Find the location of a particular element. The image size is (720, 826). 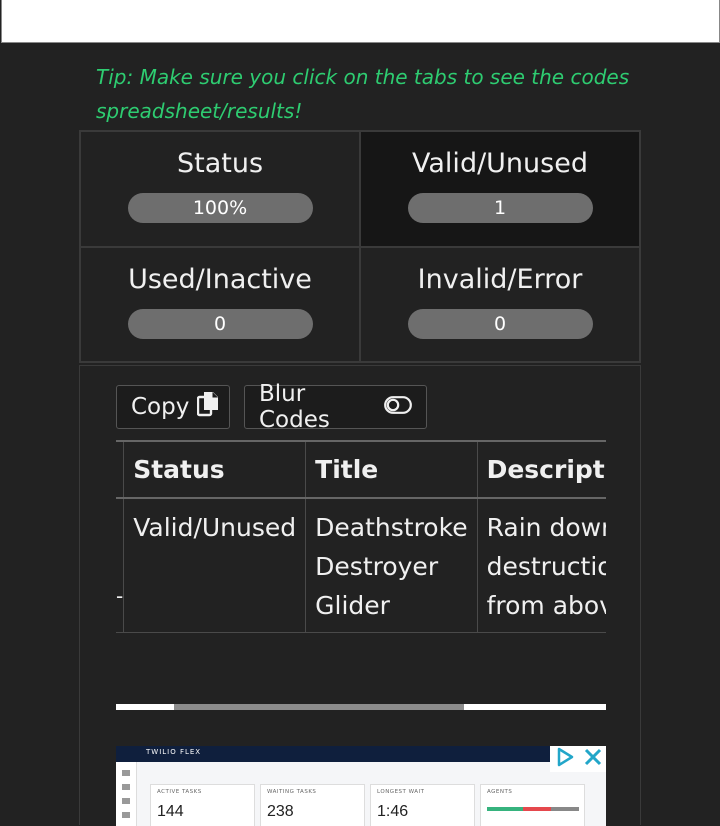

top-banner-box is located at coordinates (360, 21).